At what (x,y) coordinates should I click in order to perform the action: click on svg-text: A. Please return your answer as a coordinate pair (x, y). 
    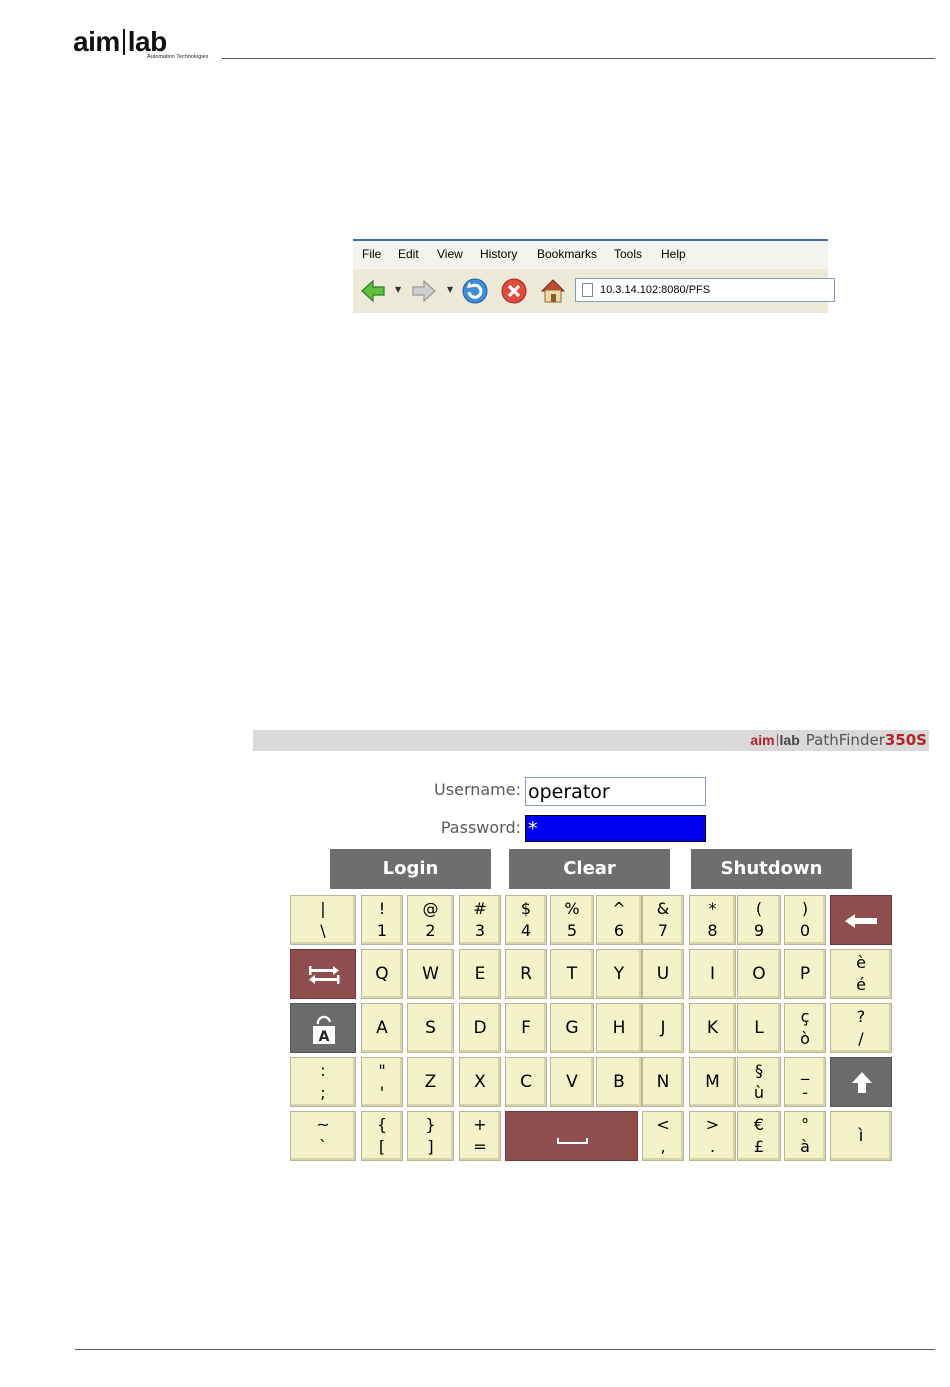
    Looking at the image, I should click on (324, 1037).